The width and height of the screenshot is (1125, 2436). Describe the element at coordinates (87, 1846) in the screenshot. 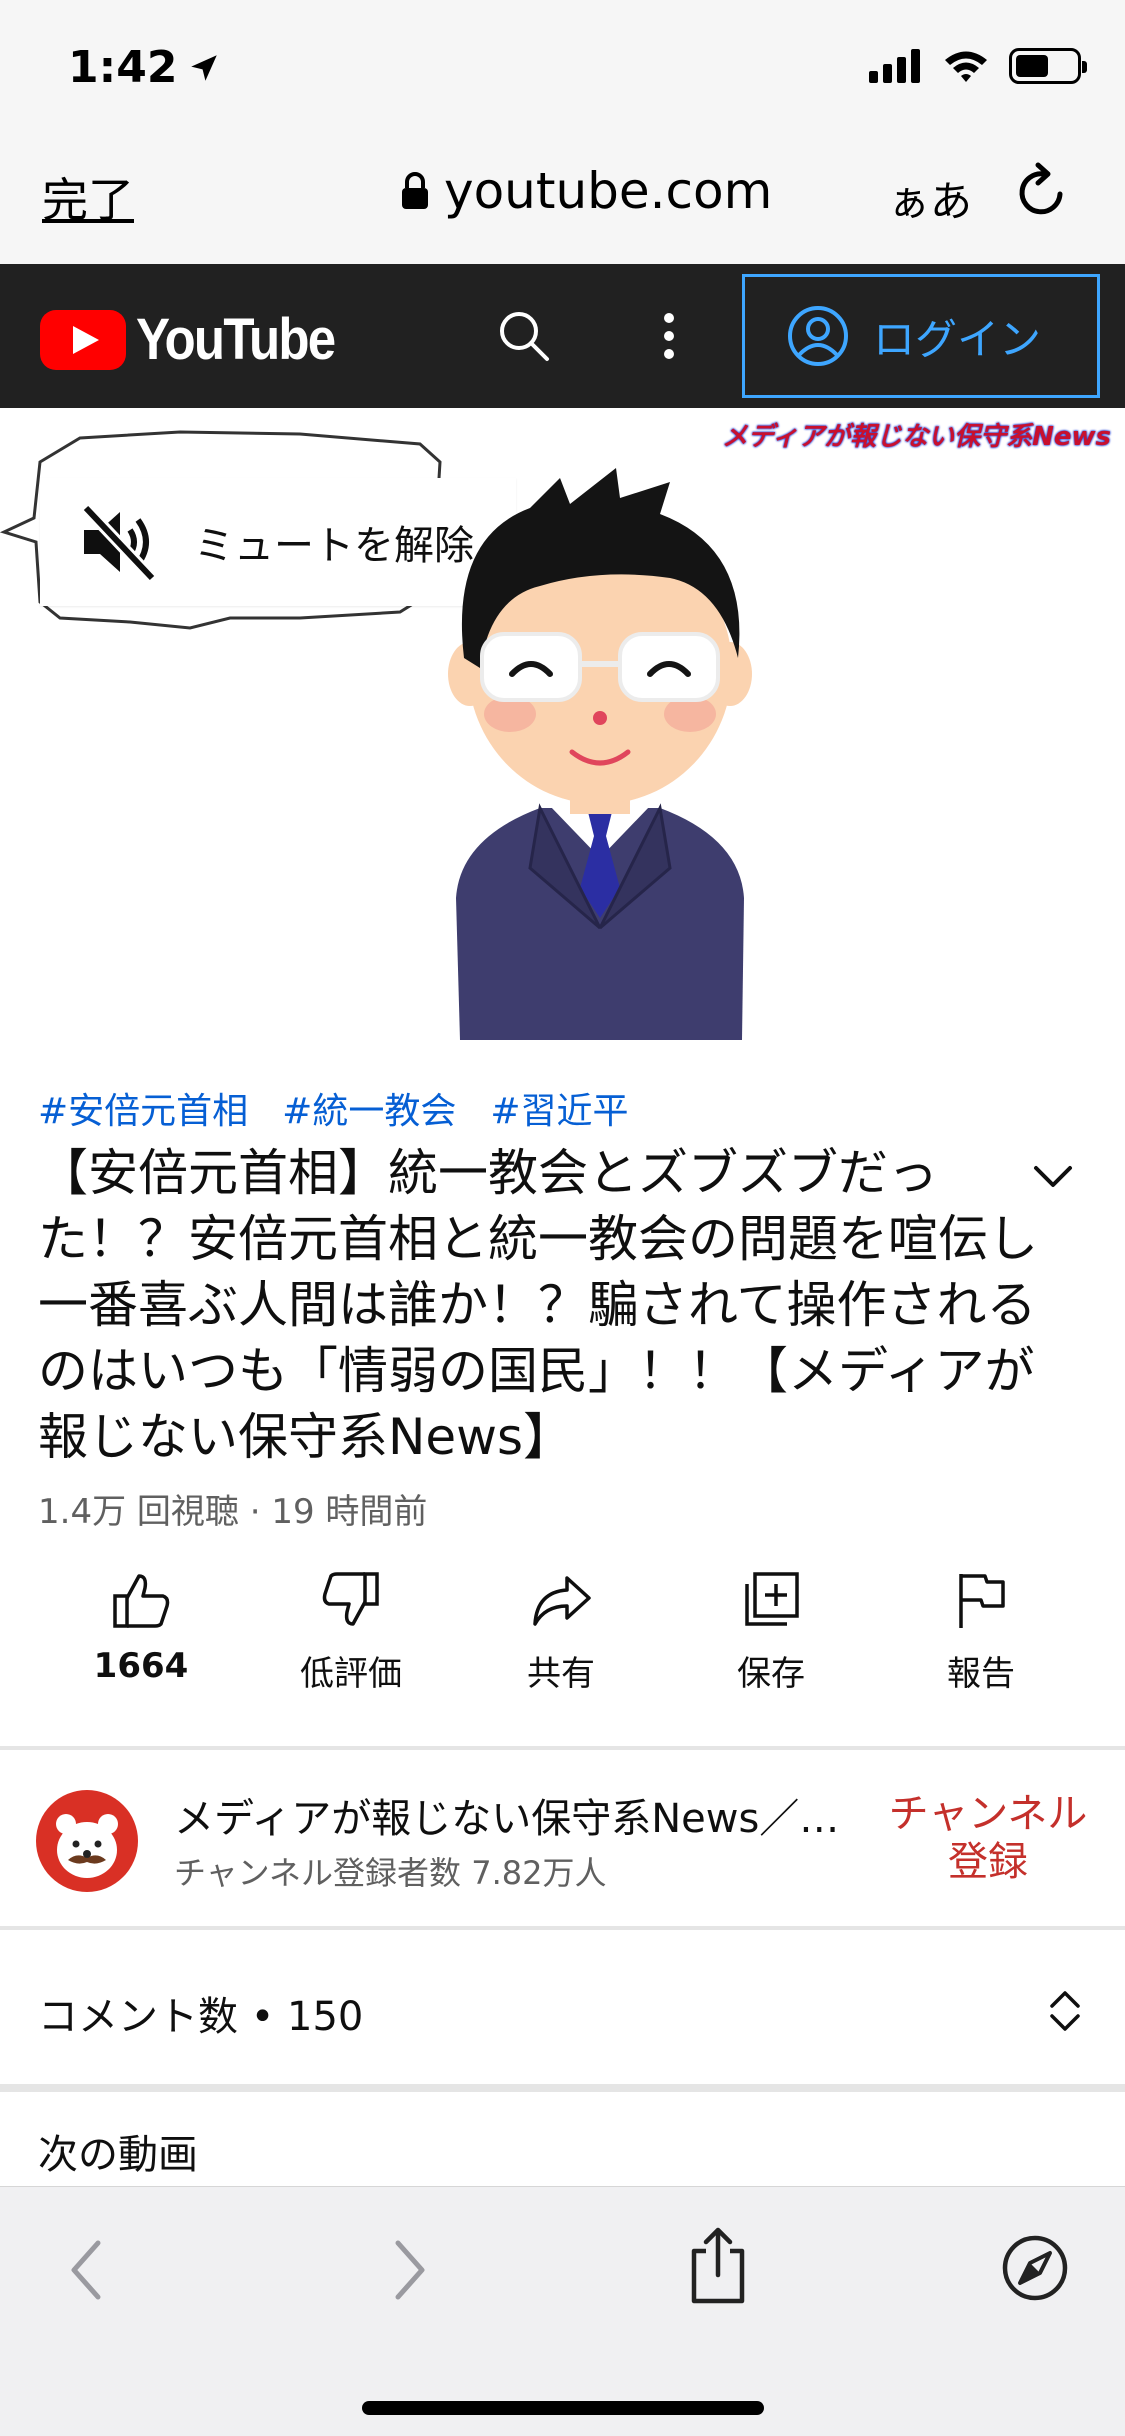

I see `bear-mascot-icon` at that location.